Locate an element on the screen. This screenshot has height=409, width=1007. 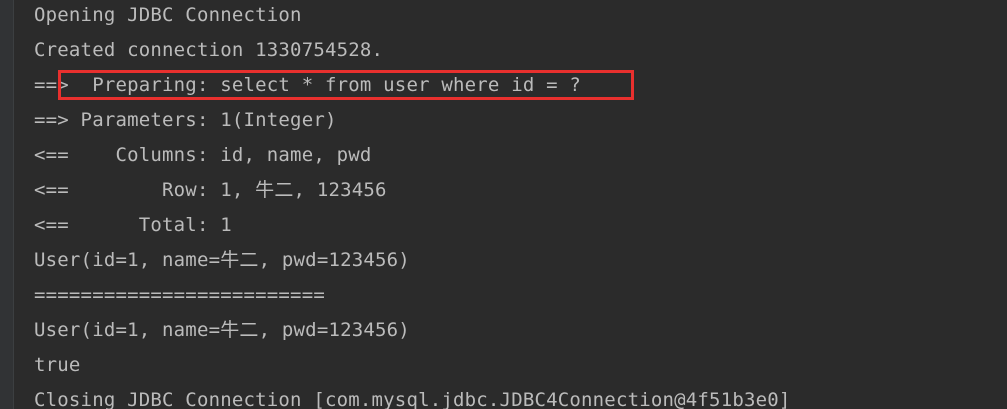
console-line: ========================= is located at coordinates (179, 295).